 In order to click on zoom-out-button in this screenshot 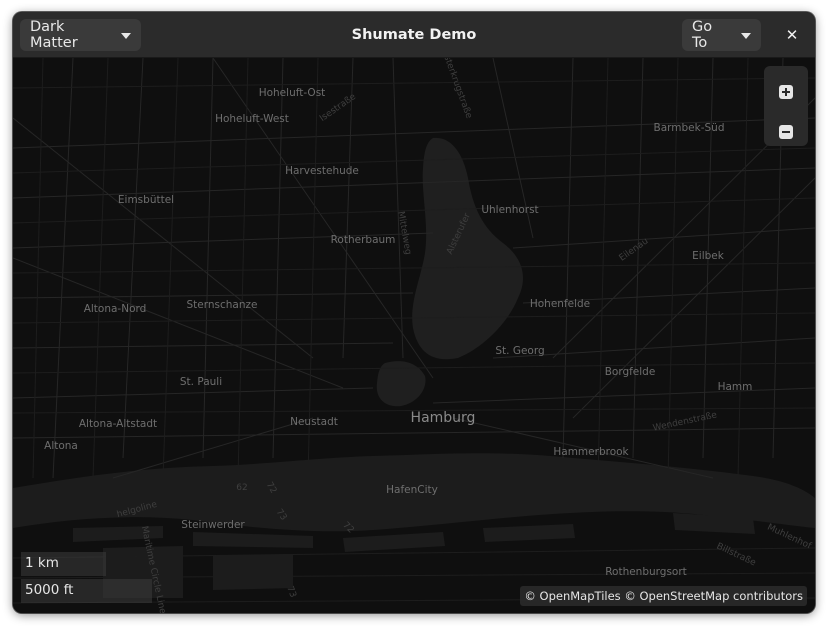, I will do `click(786, 132)`.